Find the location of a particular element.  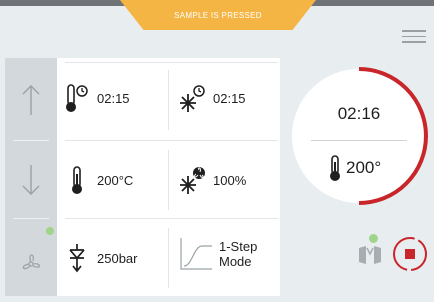

current-temperature-value: 200° is located at coordinates (364, 167).